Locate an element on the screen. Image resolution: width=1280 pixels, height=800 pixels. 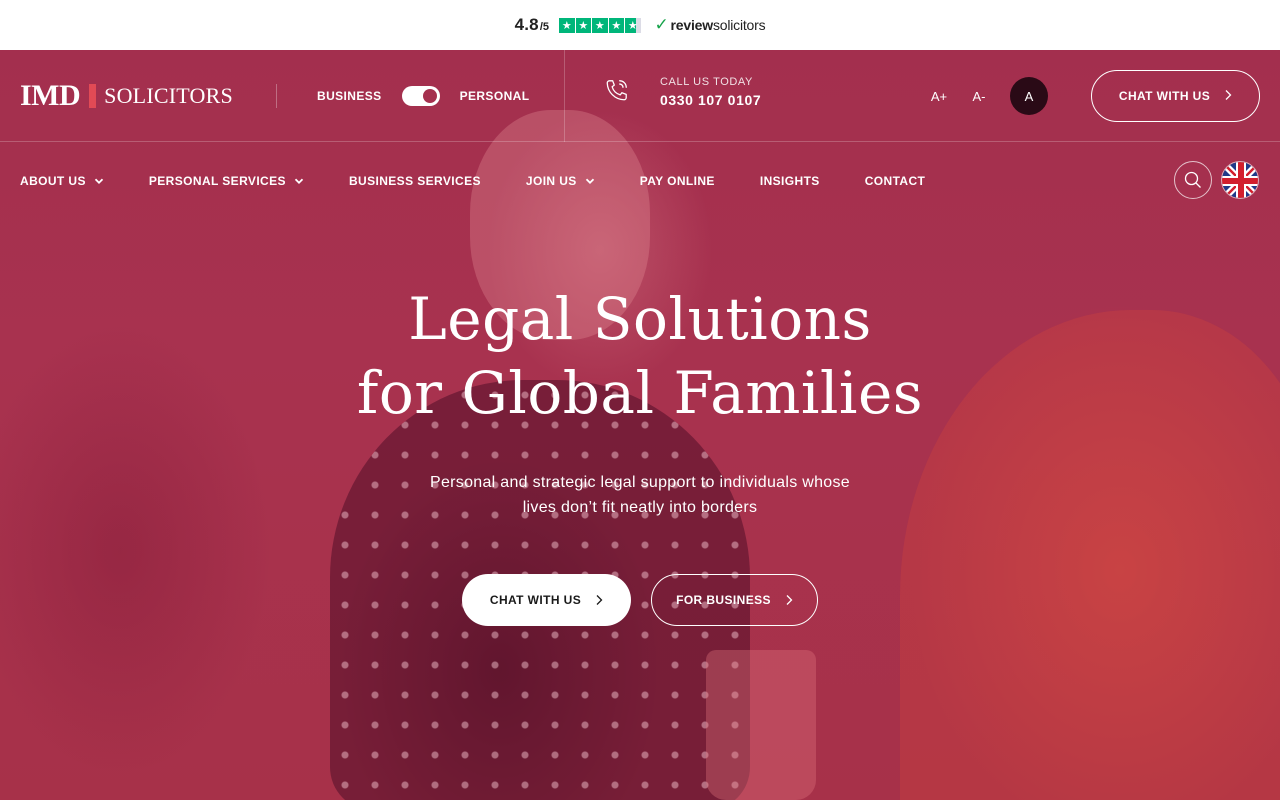
nav-item-contact: CONTACT is located at coordinates (895, 181).